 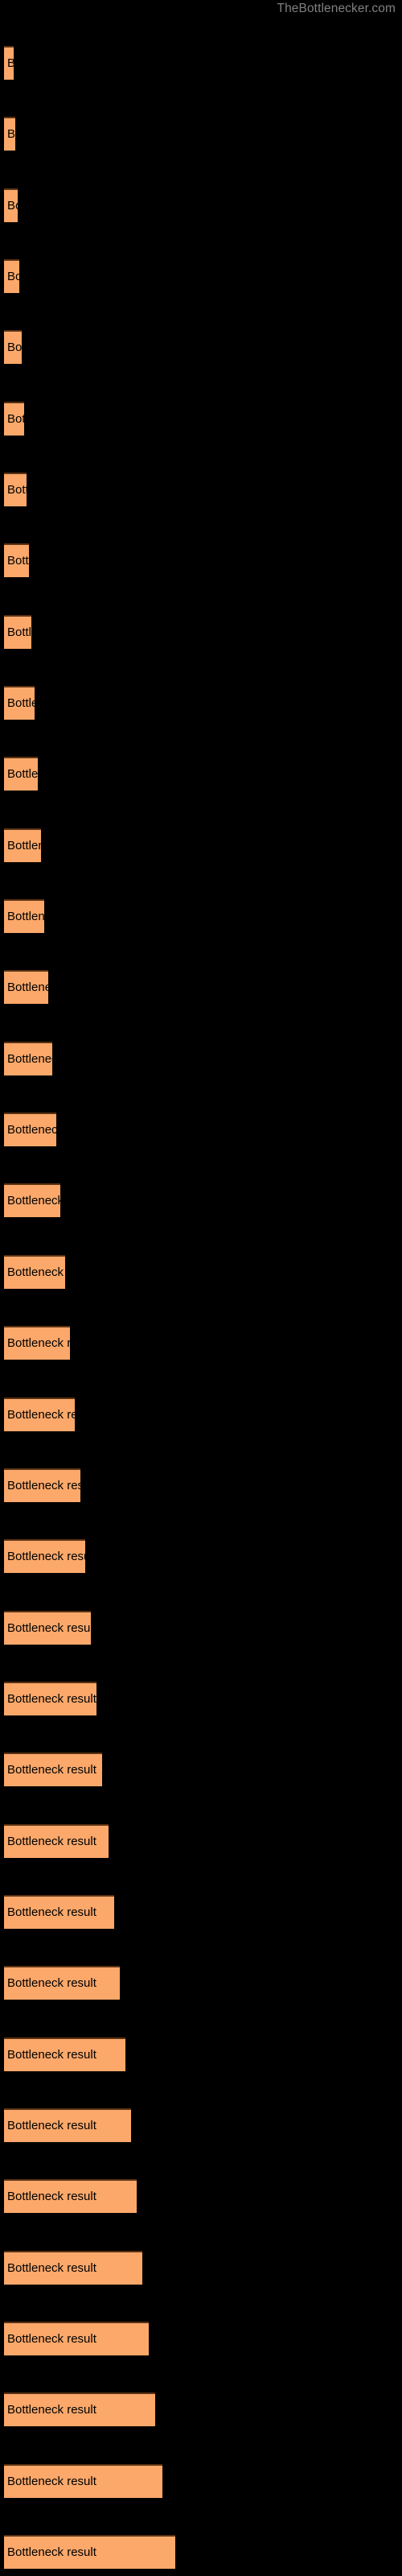 I want to click on site-watermark: TheBottlenecker.com, so click(x=336, y=8).